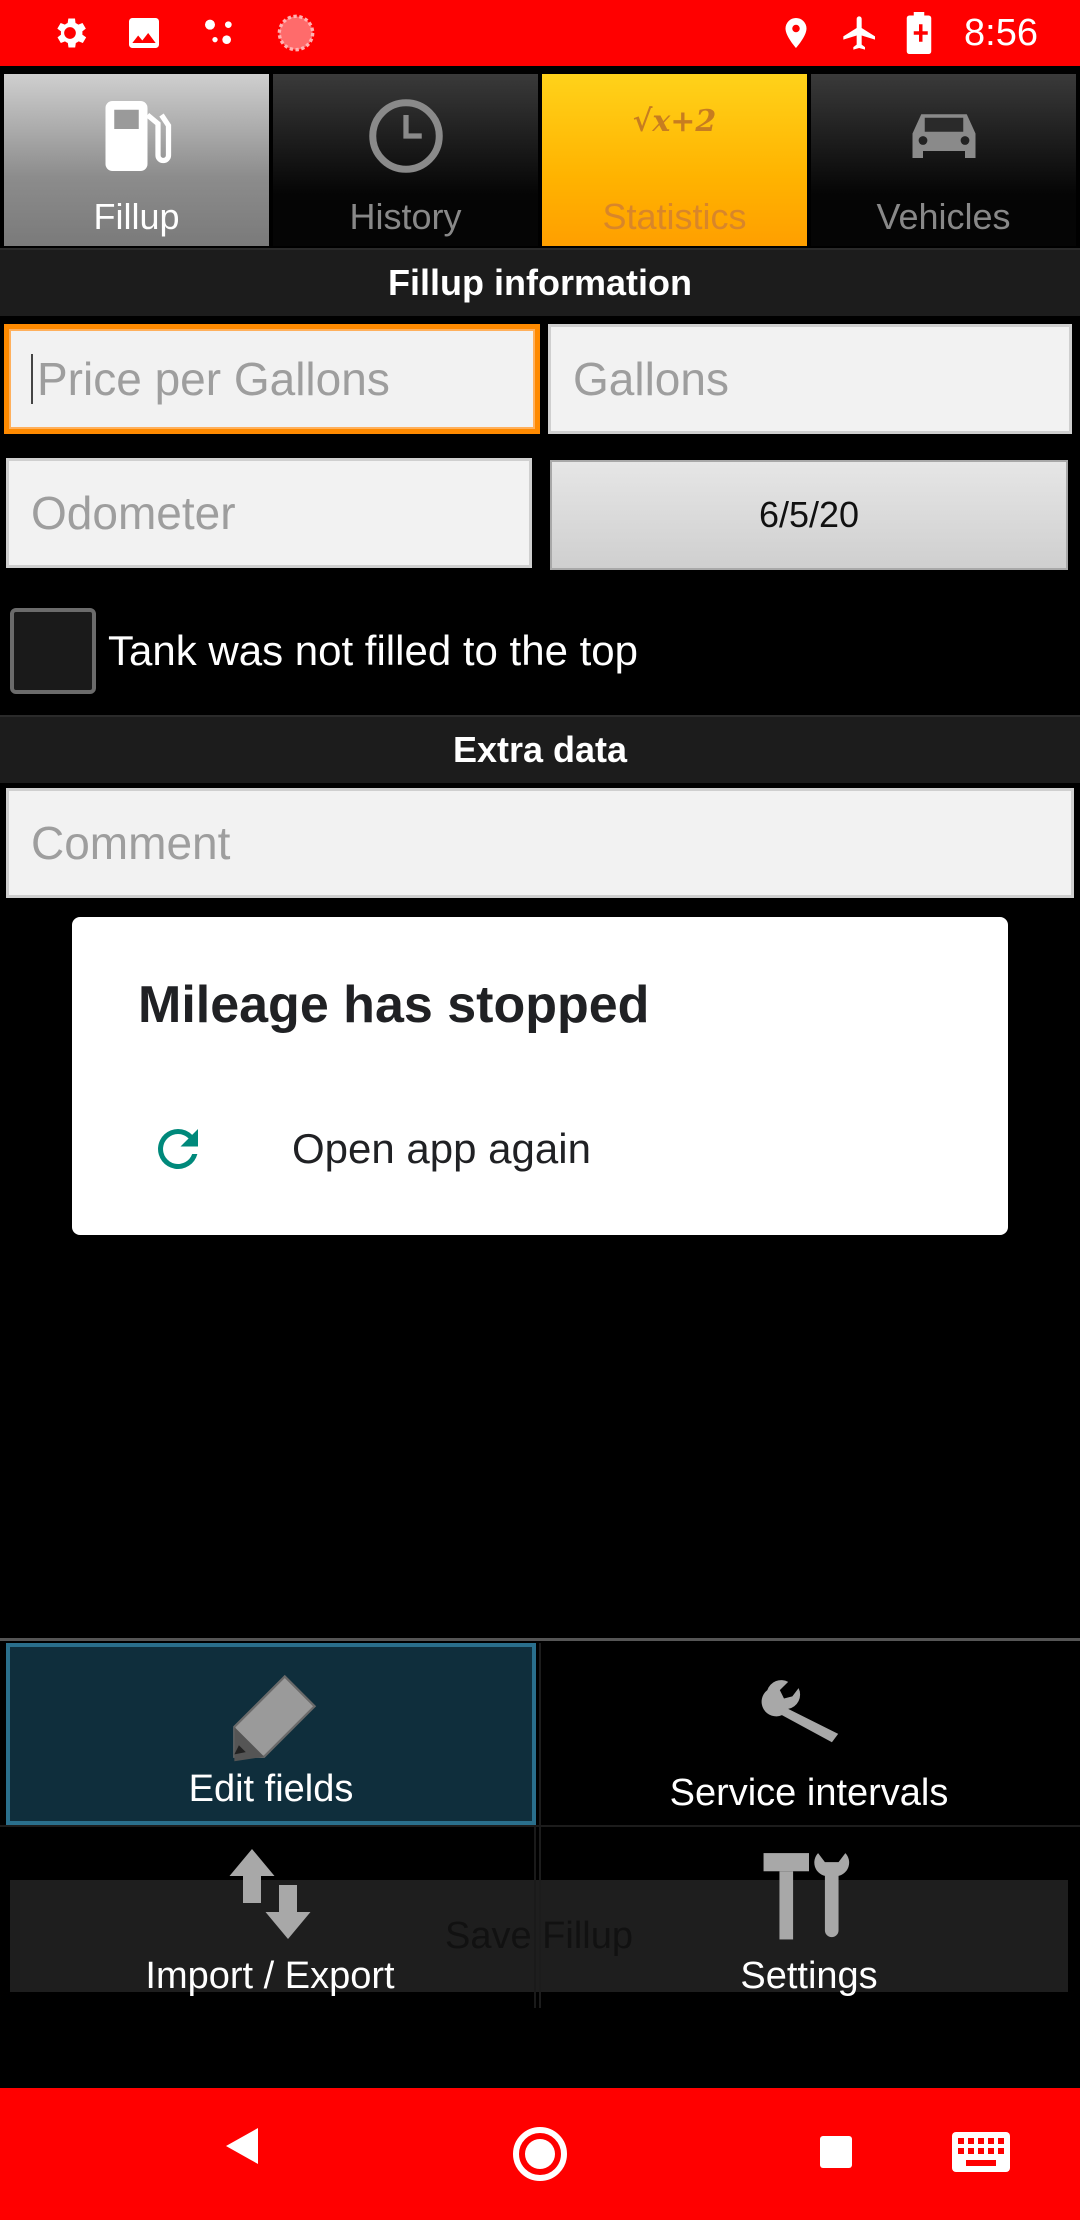 The width and height of the screenshot is (1080, 2220). I want to click on tab-vehicles: Vehicles, so click(943, 160).